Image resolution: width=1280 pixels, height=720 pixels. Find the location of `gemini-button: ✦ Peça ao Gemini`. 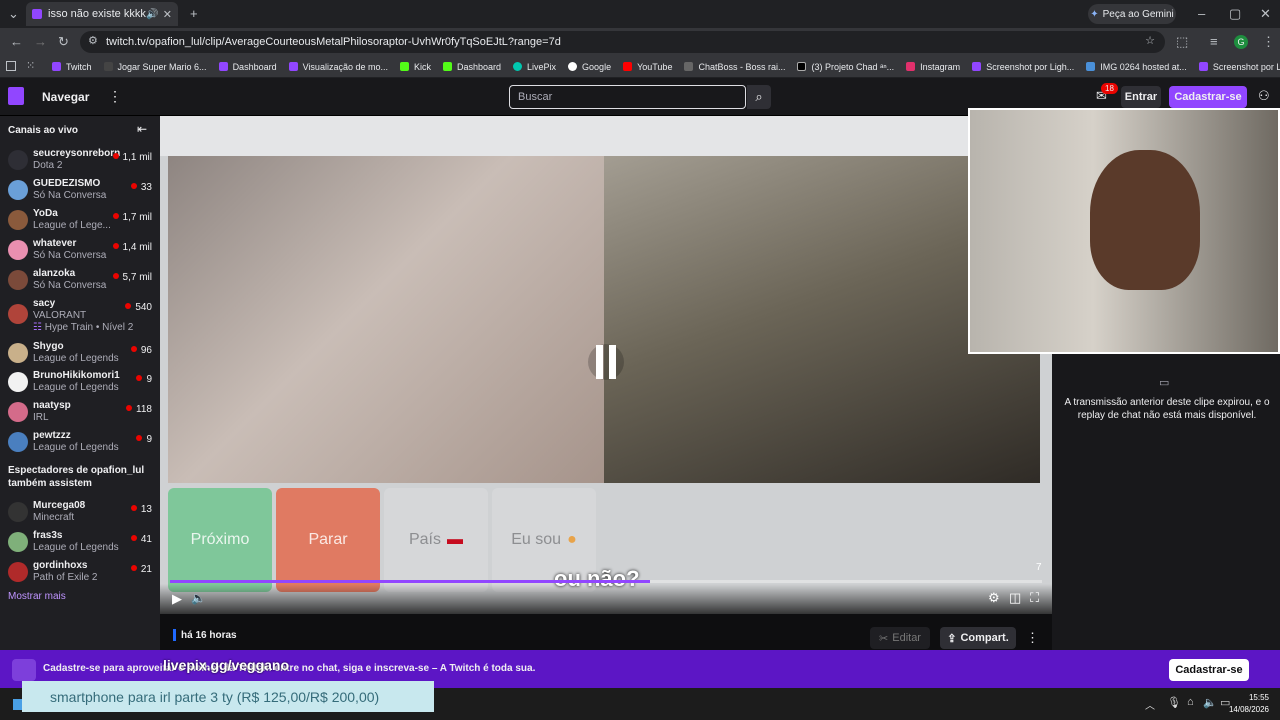

gemini-button: ✦ Peça ao Gemini is located at coordinates (1132, 14).